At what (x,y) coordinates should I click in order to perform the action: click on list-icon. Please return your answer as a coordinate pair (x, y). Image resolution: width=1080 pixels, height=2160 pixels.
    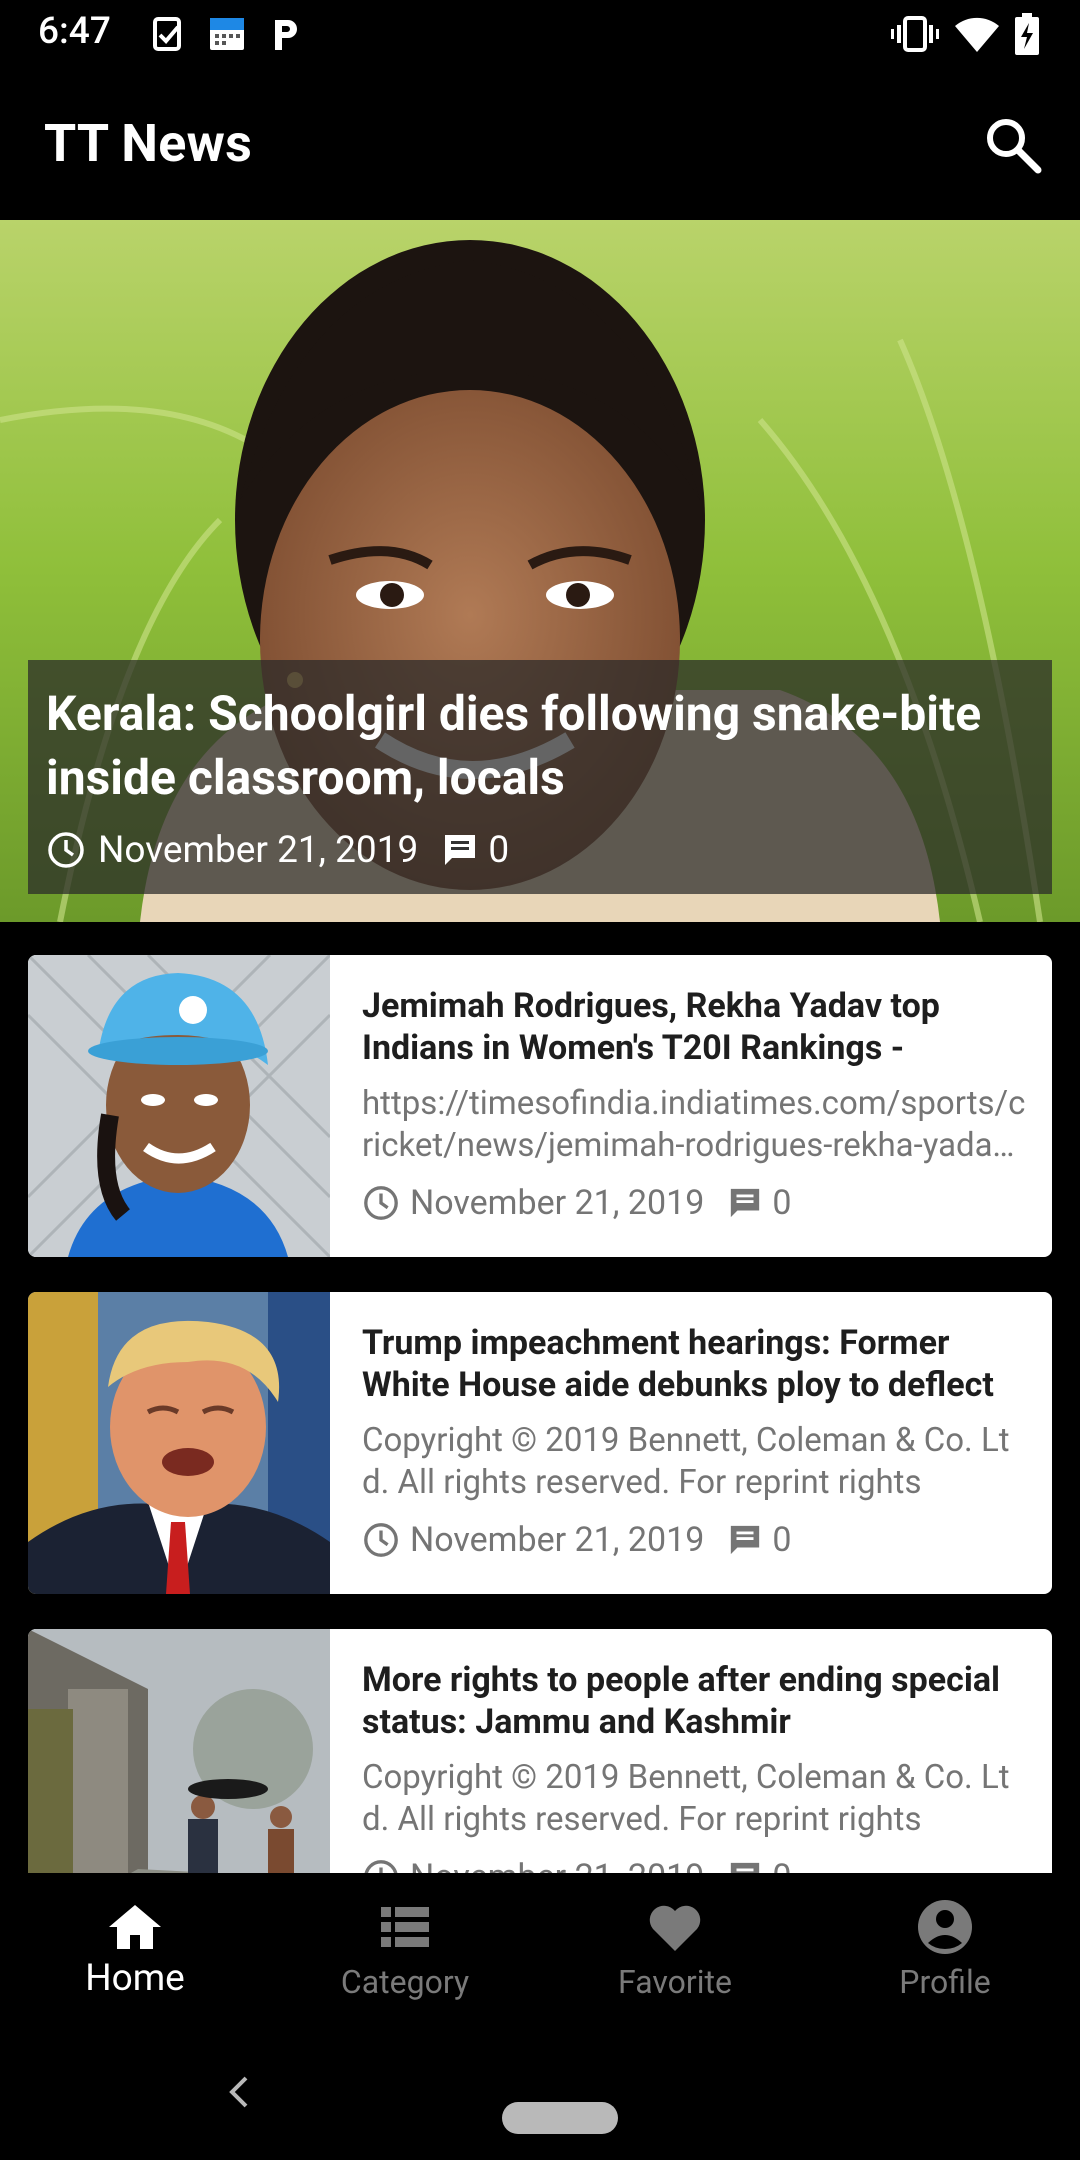
    Looking at the image, I should click on (405, 1927).